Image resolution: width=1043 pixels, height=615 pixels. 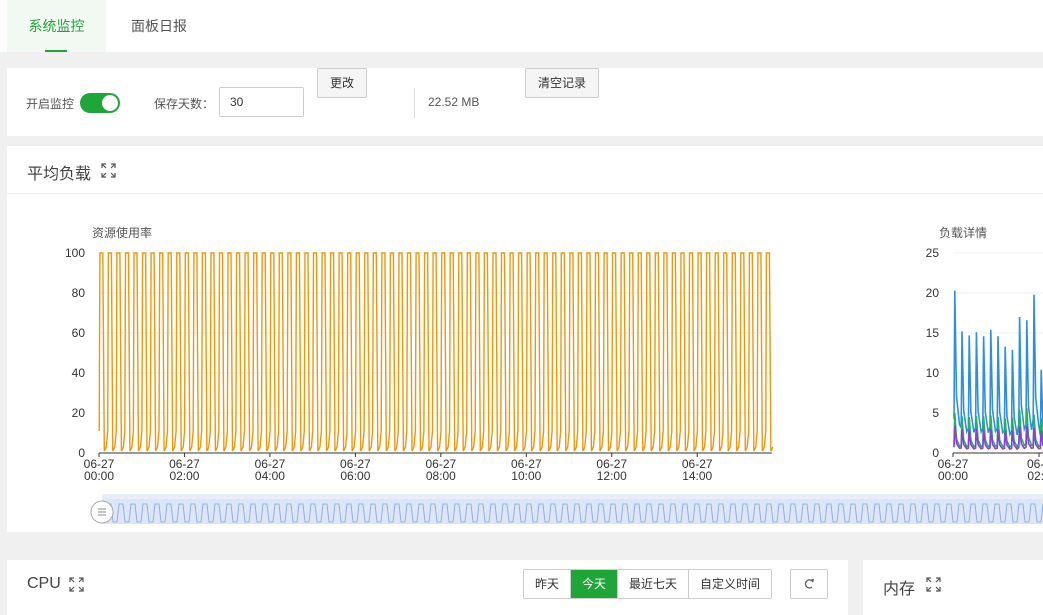 What do you see at coordinates (953, 587) in the screenshot?
I see `memory-panel: 内存` at bounding box center [953, 587].